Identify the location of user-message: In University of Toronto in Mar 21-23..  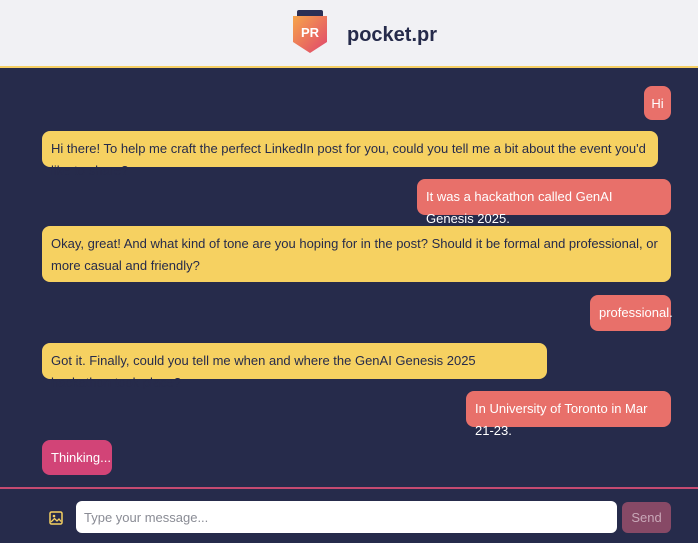
(568, 414).